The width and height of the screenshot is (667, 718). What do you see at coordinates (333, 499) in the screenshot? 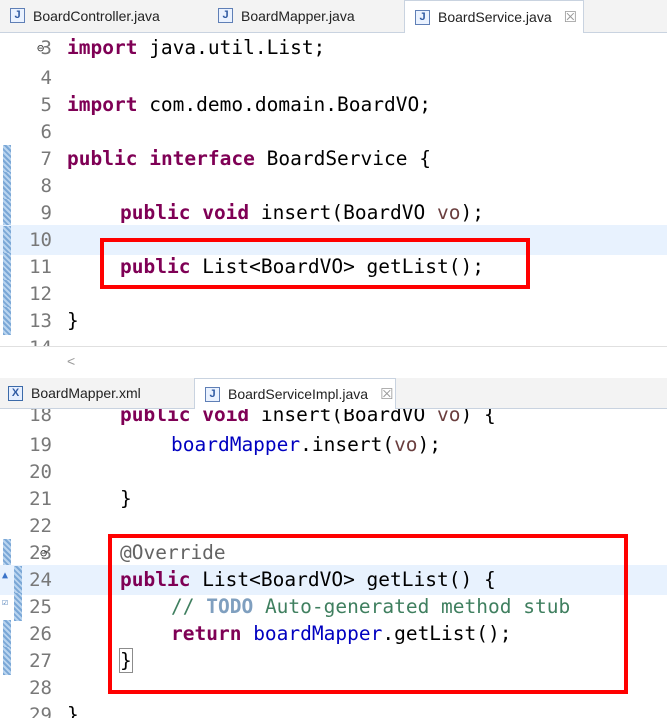
I see `code-line: 21 }` at bounding box center [333, 499].